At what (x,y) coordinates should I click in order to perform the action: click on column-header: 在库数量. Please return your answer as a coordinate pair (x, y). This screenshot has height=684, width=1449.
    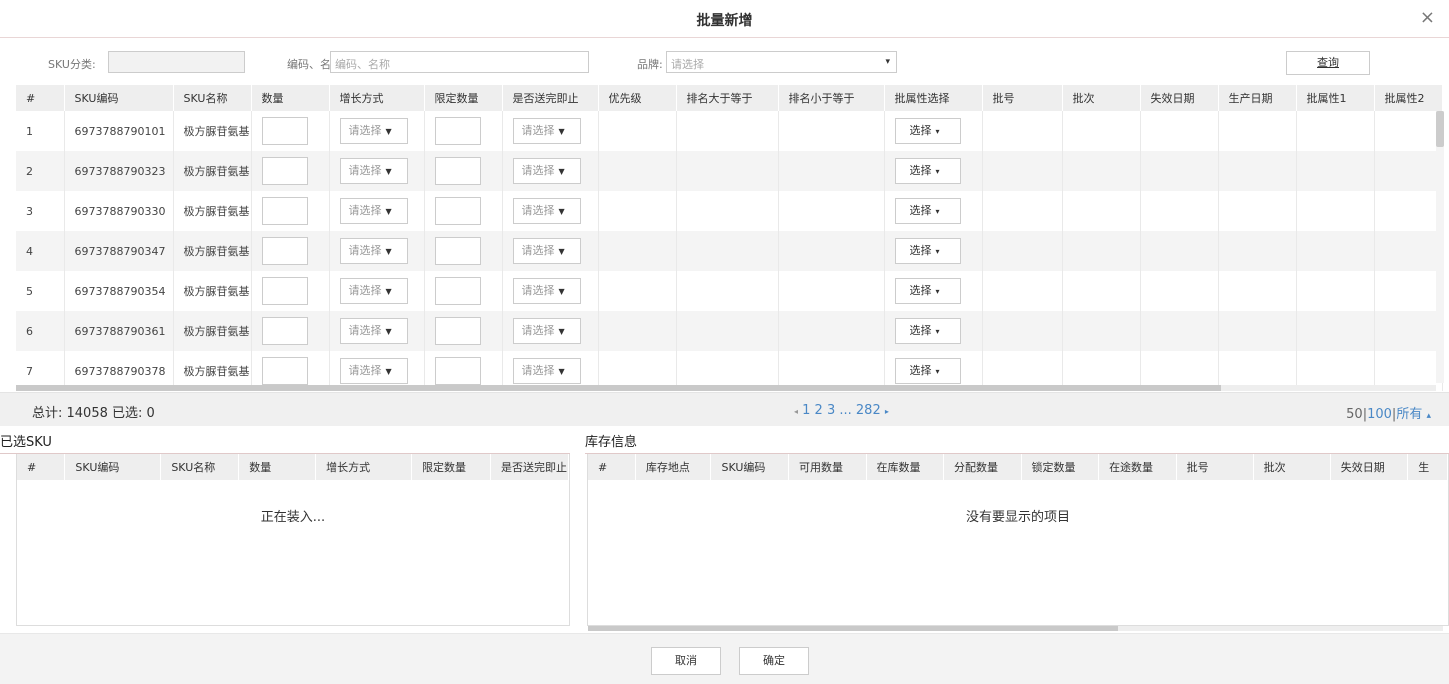
    Looking at the image, I should click on (905, 467).